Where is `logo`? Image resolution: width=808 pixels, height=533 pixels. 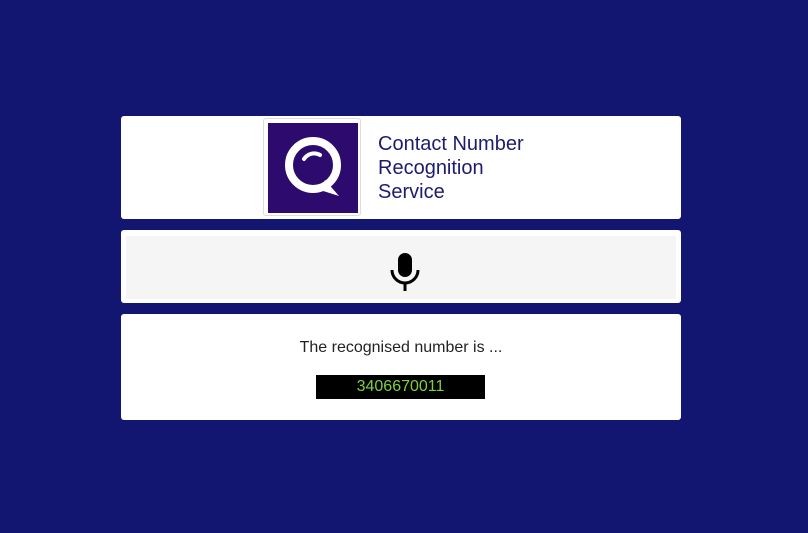
logo is located at coordinates (312, 167).